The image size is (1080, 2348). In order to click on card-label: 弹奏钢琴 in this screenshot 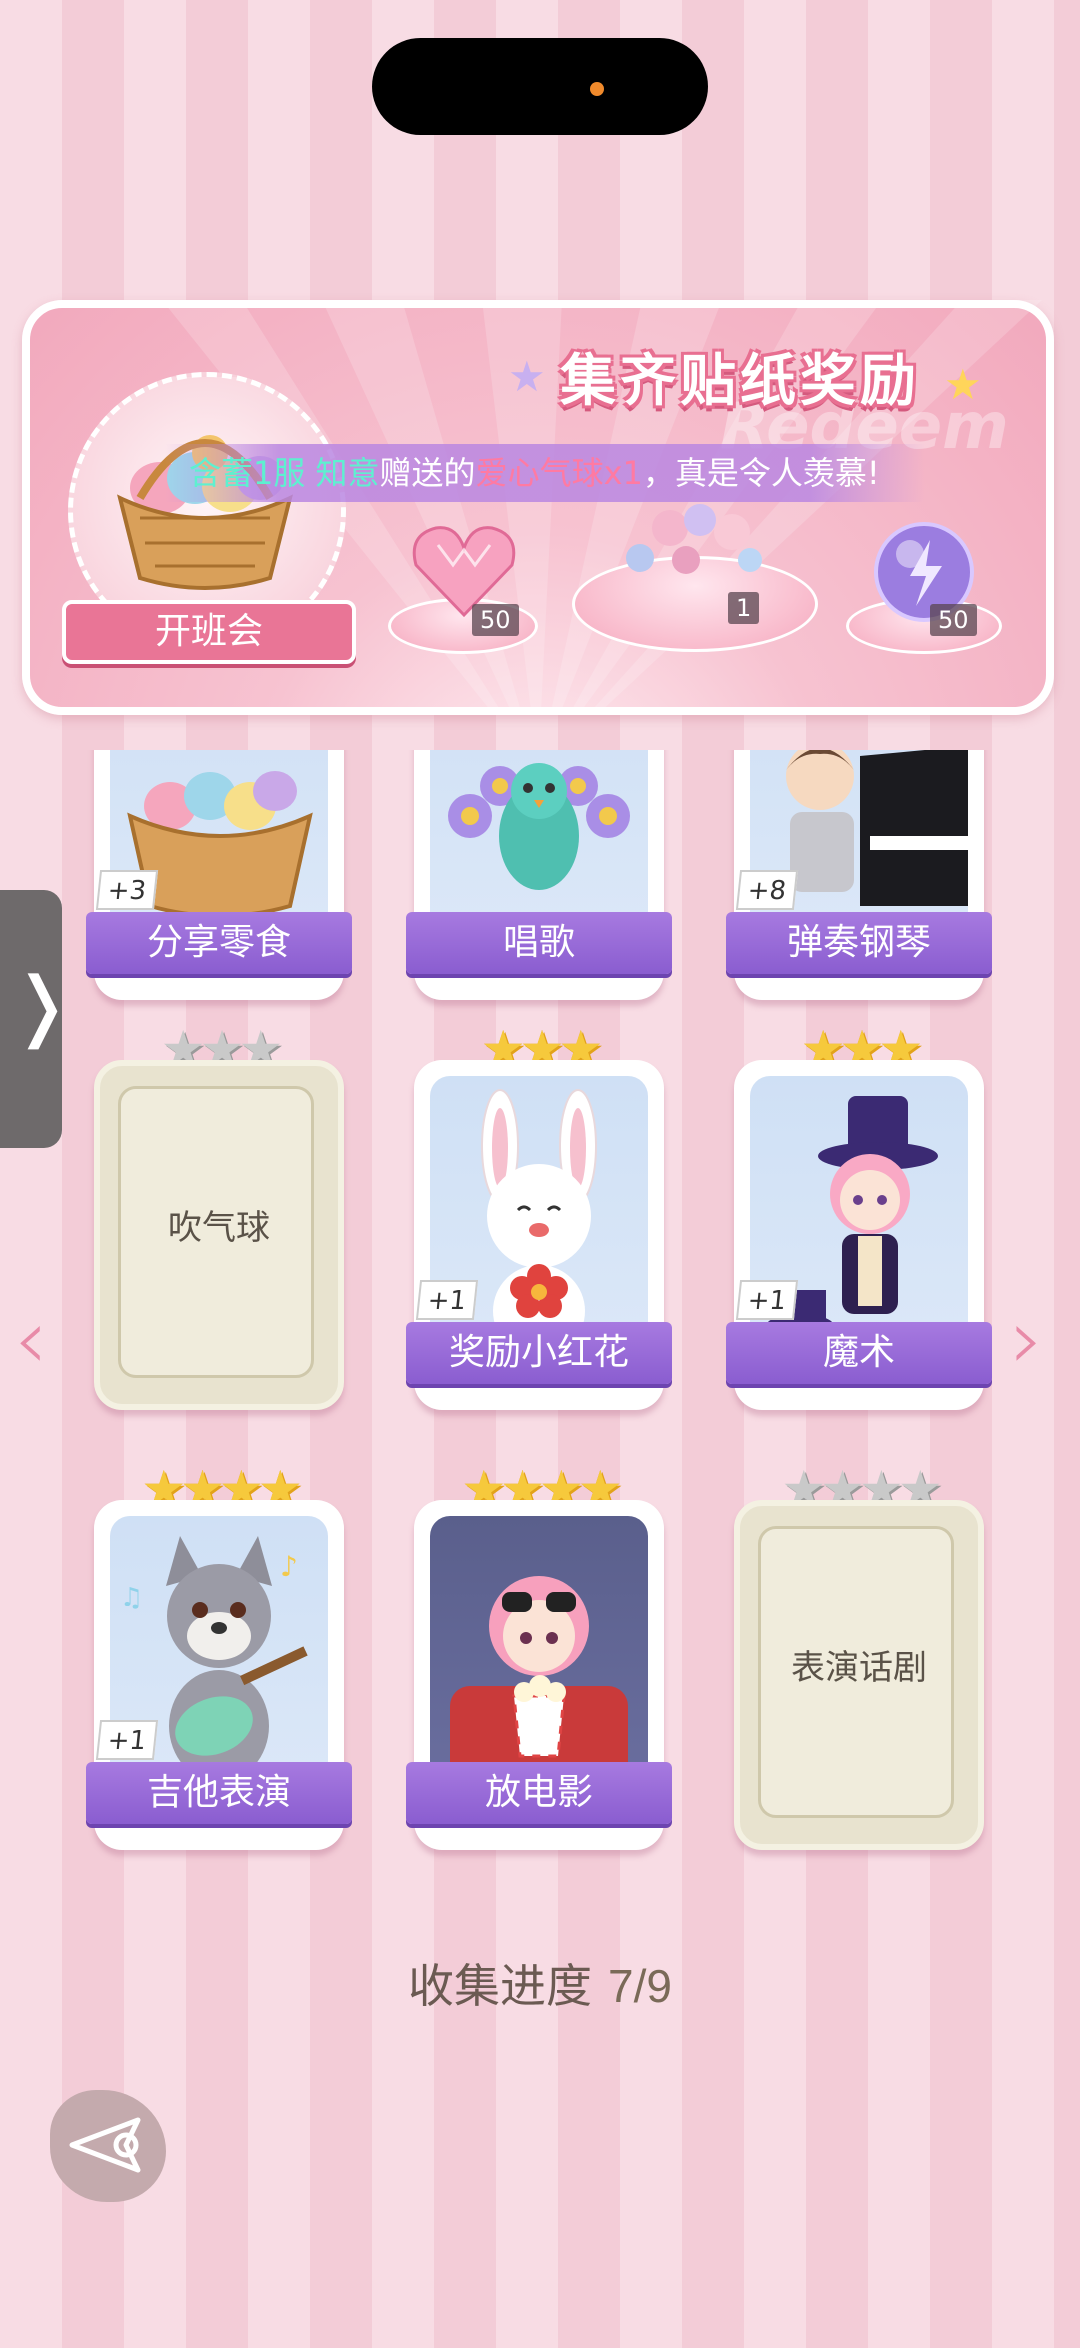, I will do `click(859, 943)`.